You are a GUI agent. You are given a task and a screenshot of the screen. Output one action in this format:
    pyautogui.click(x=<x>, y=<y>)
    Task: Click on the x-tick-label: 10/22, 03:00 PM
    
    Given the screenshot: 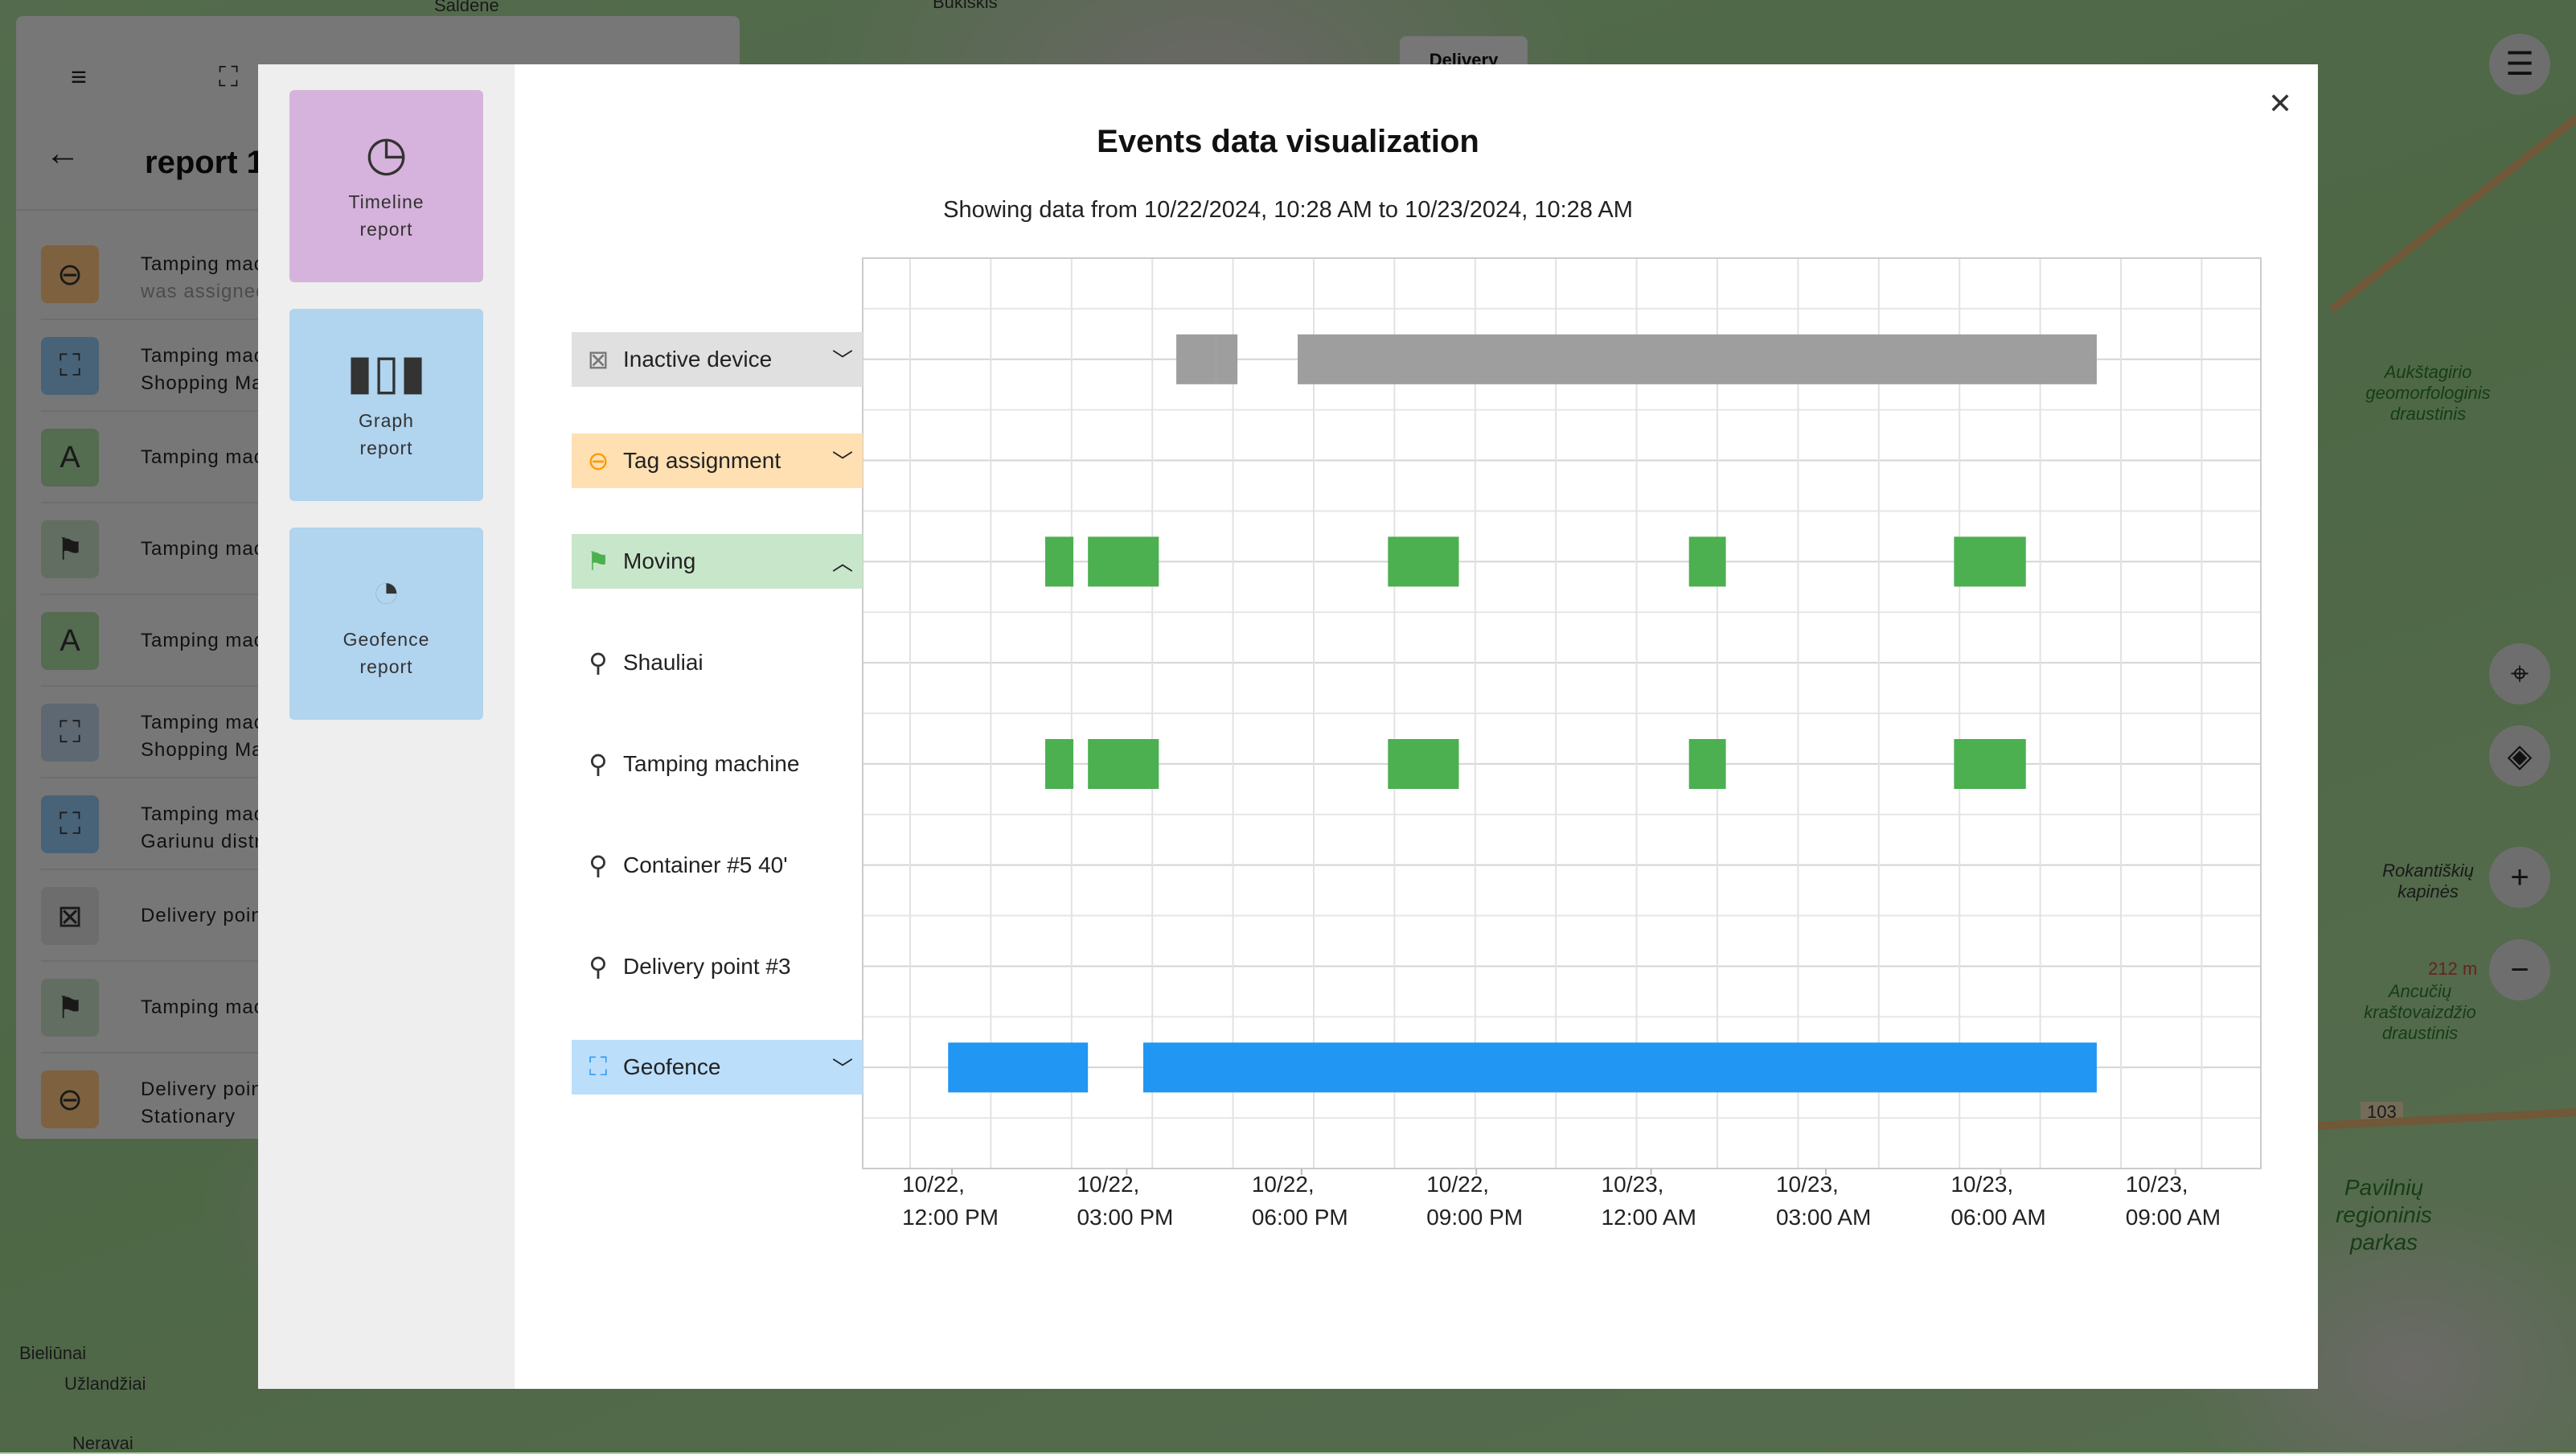 What is the action you would take?
    pyautogui.click(x=1125, y=1201)
    